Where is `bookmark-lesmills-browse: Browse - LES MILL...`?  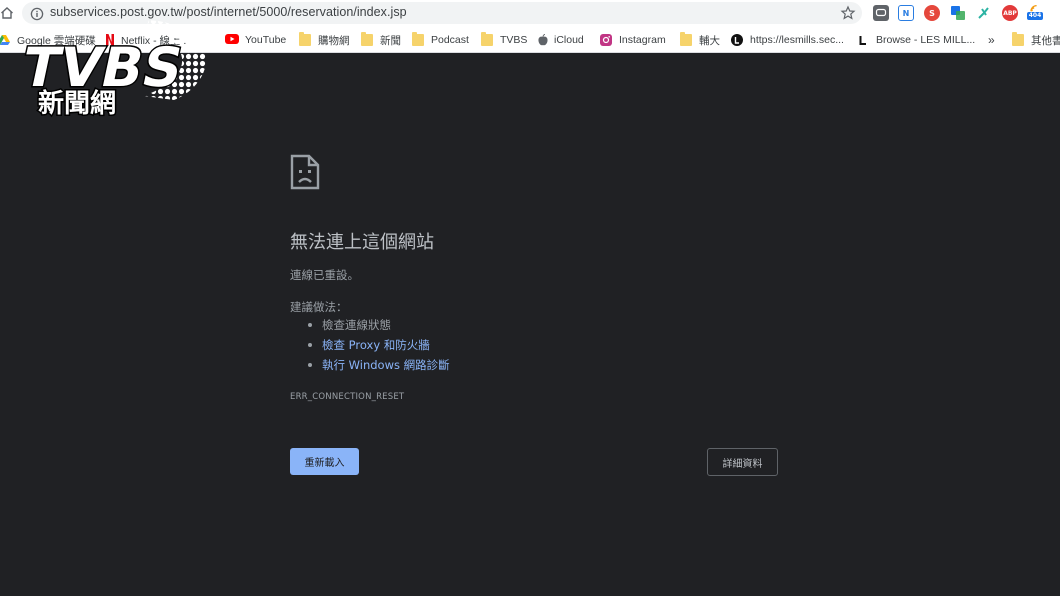 bookmark-lesmills-browse: Browse - LES MILL... is located at coordinates (916, 40).